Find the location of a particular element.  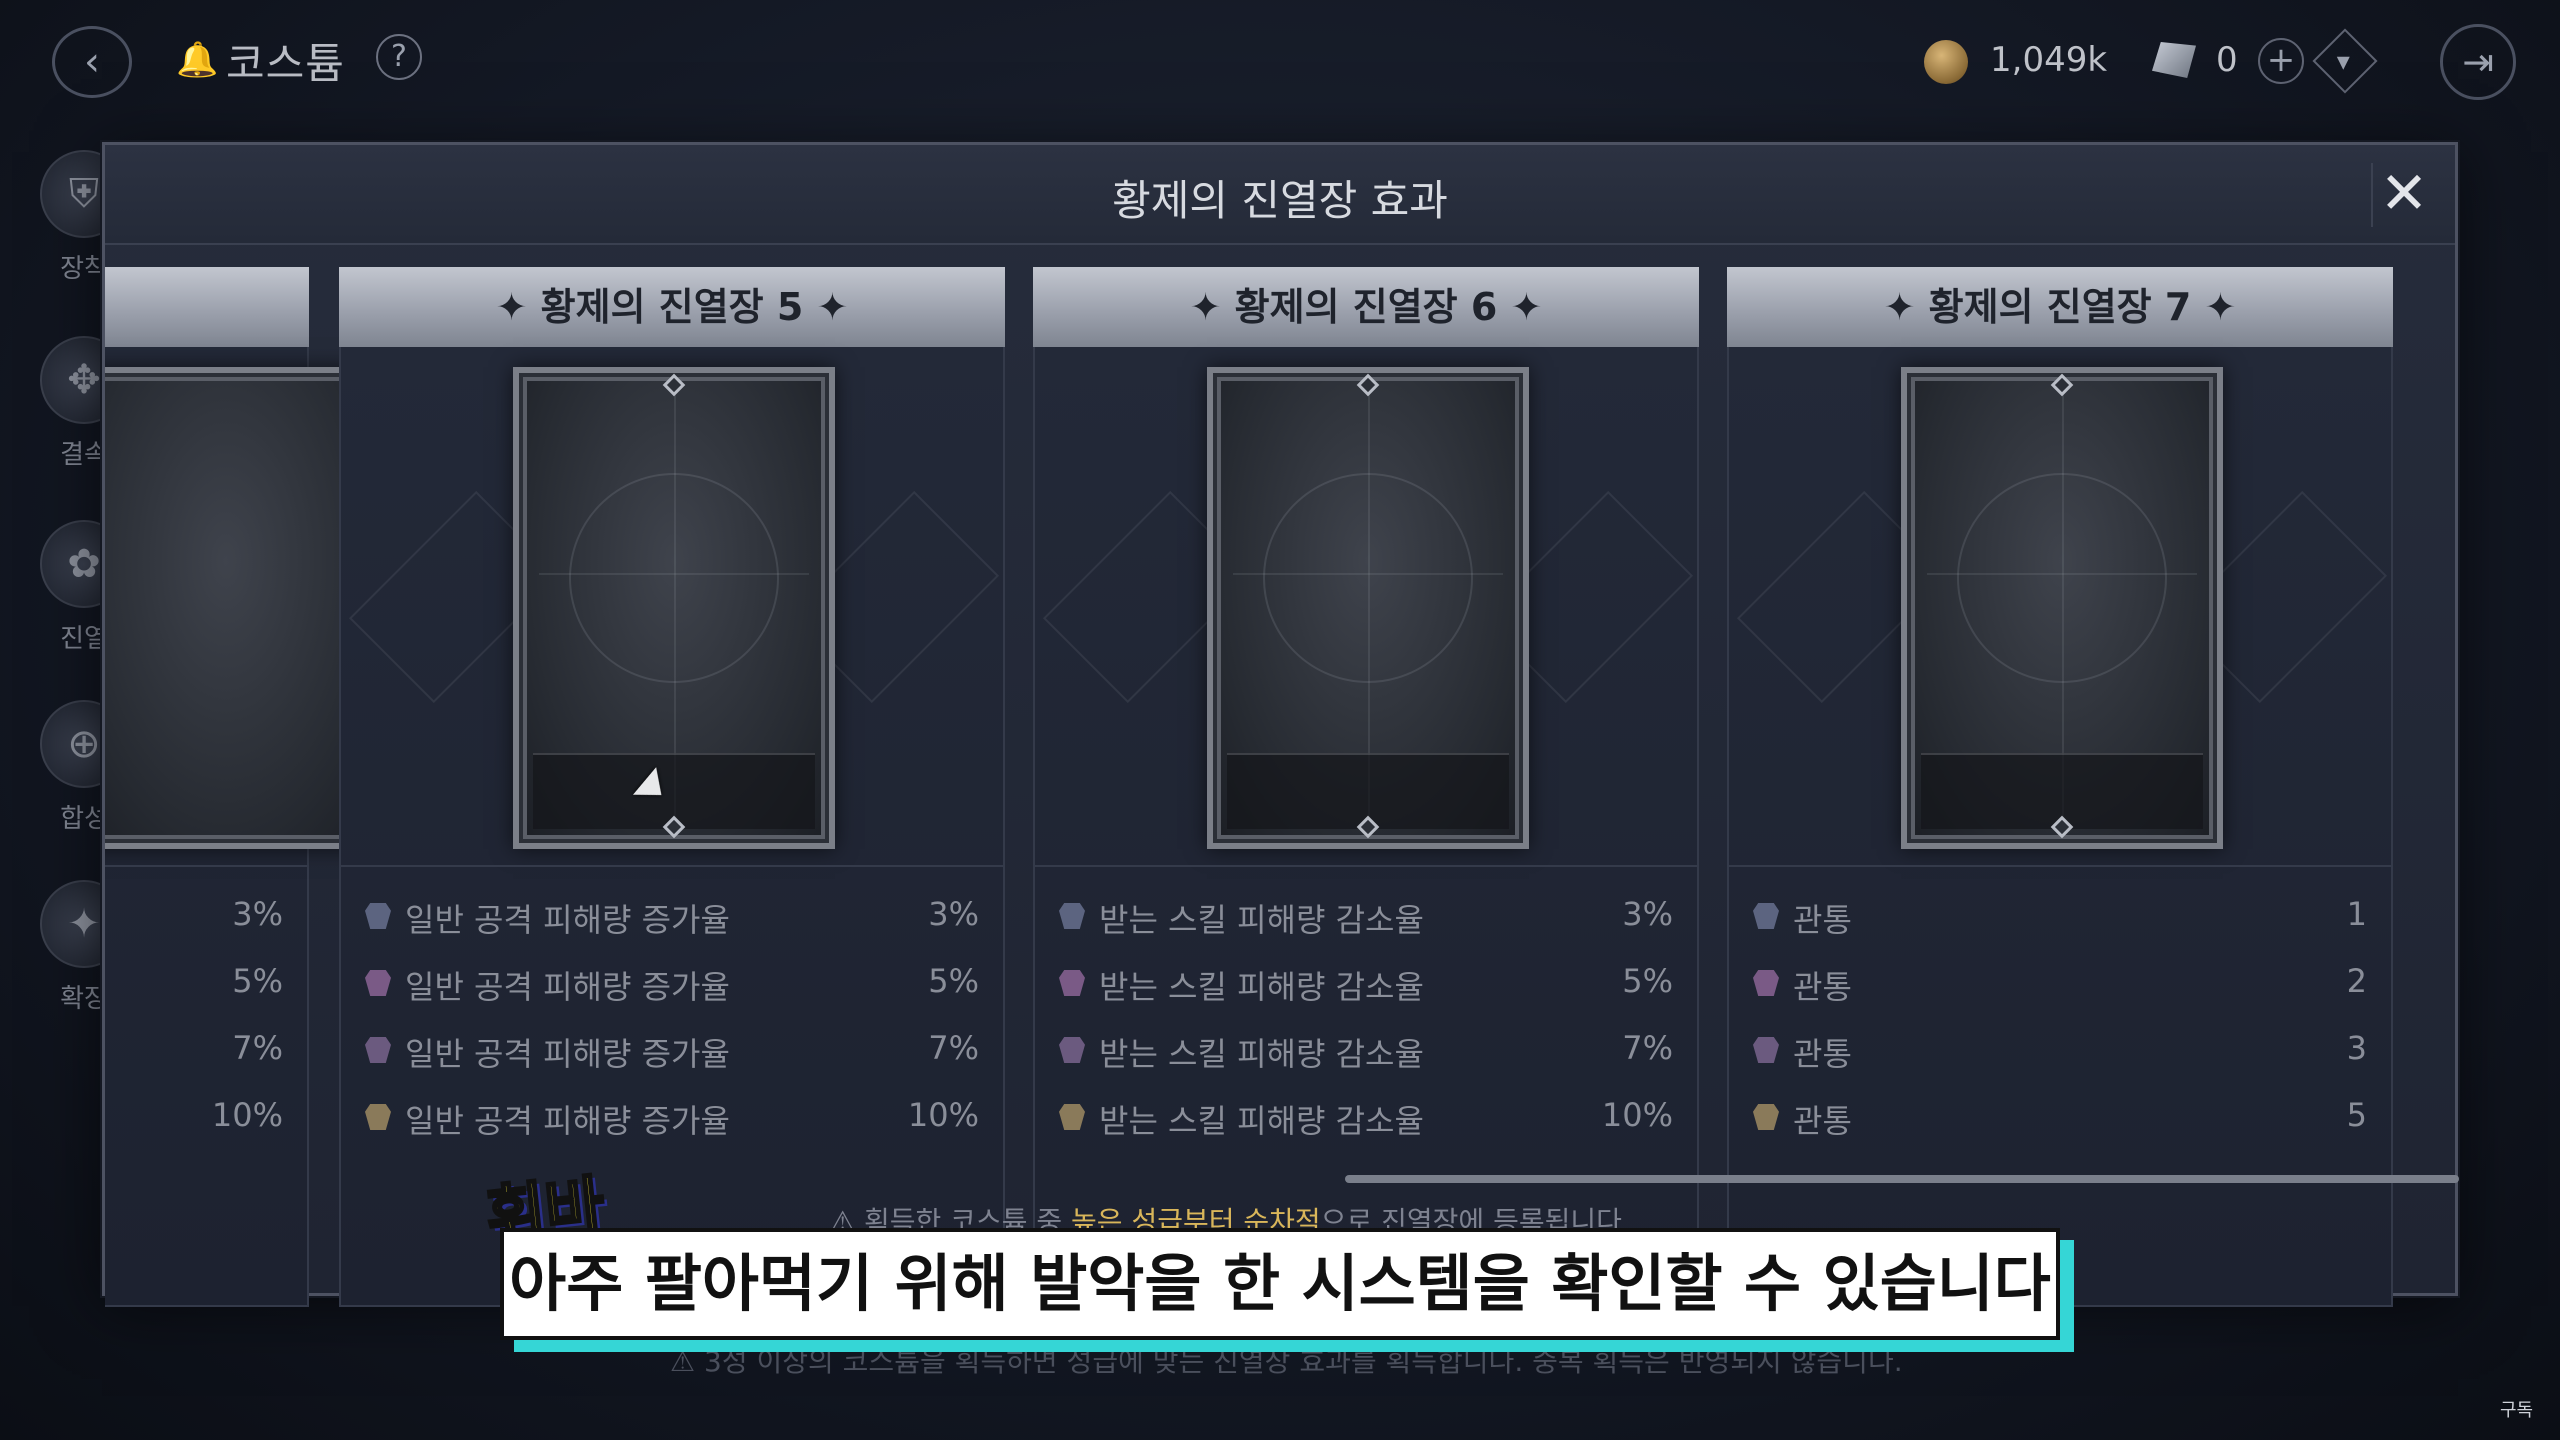

card-title: ✦ ✦ is located at coordinates (207, 307).